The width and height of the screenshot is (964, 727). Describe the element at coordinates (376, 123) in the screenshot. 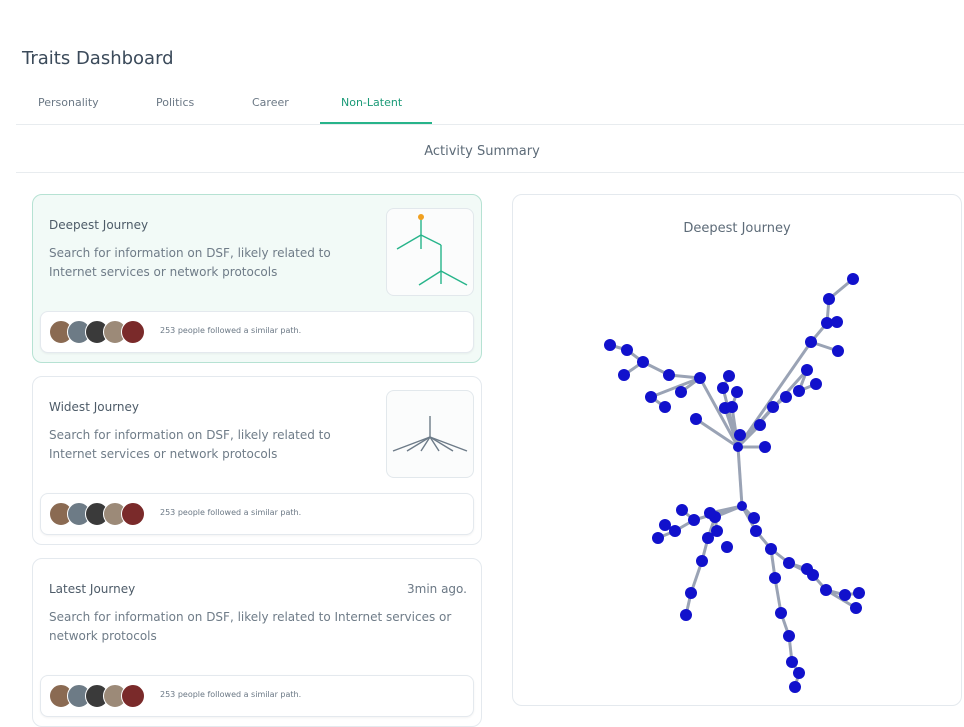

I see `active-tab-indicator` at that location.